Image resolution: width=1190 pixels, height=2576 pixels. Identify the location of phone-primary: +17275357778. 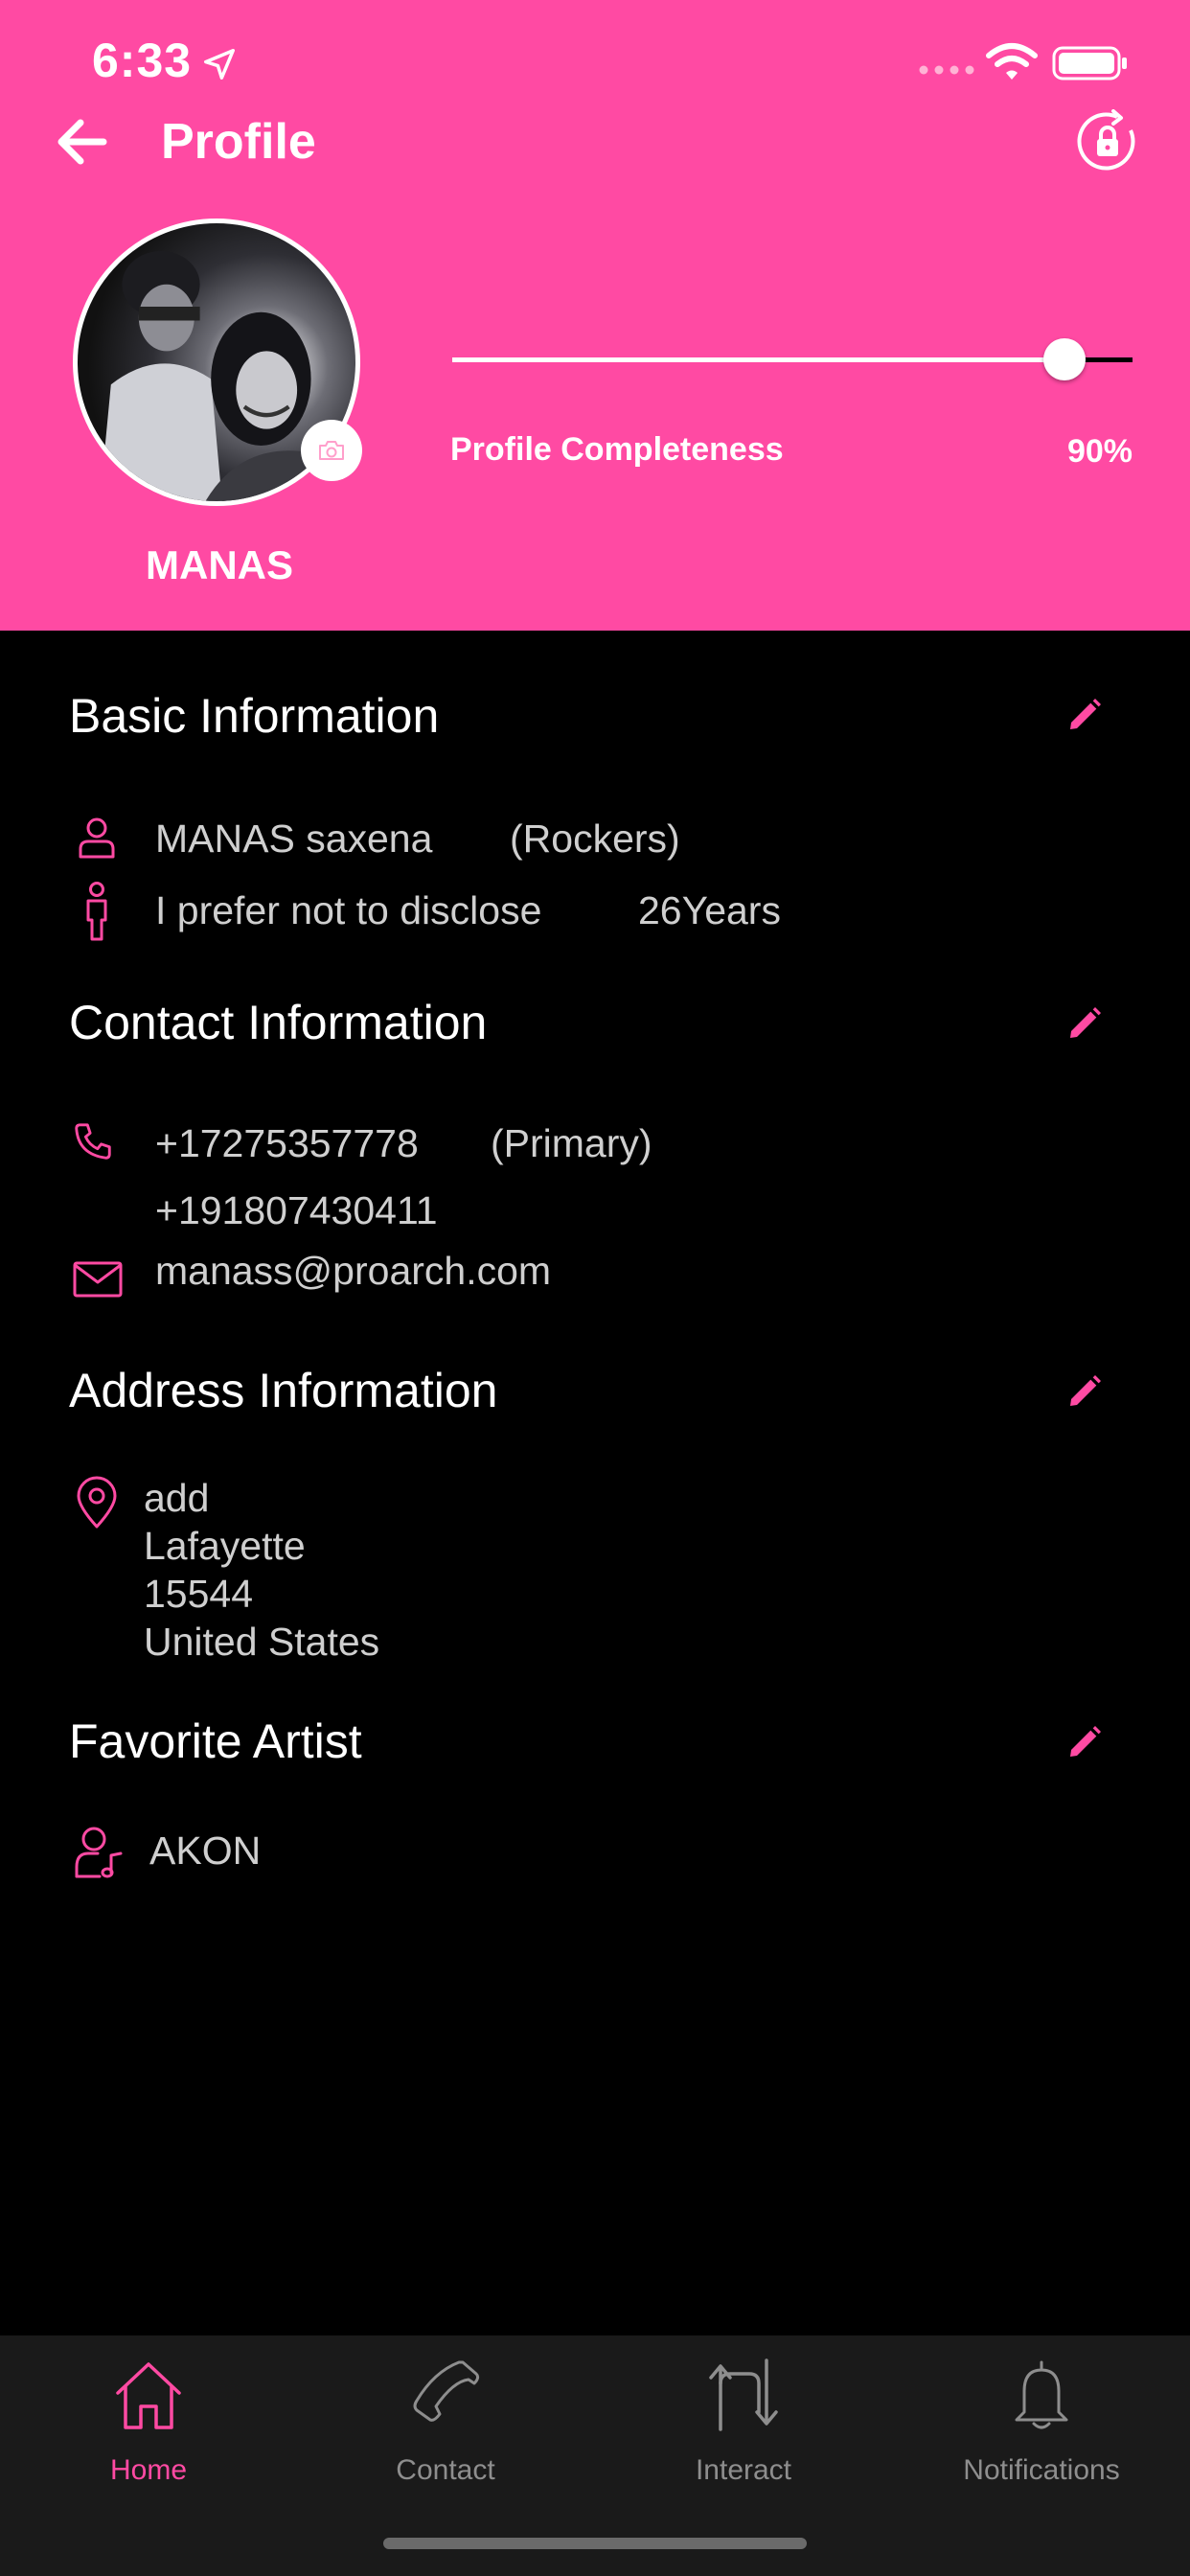
(287, 1143).